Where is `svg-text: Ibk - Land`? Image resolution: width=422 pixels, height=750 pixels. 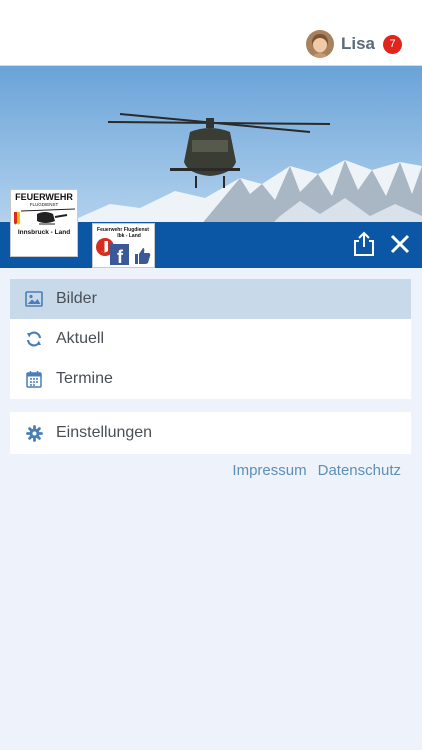 svg-text: Ibk - Land is located at coordinates (129, 236).